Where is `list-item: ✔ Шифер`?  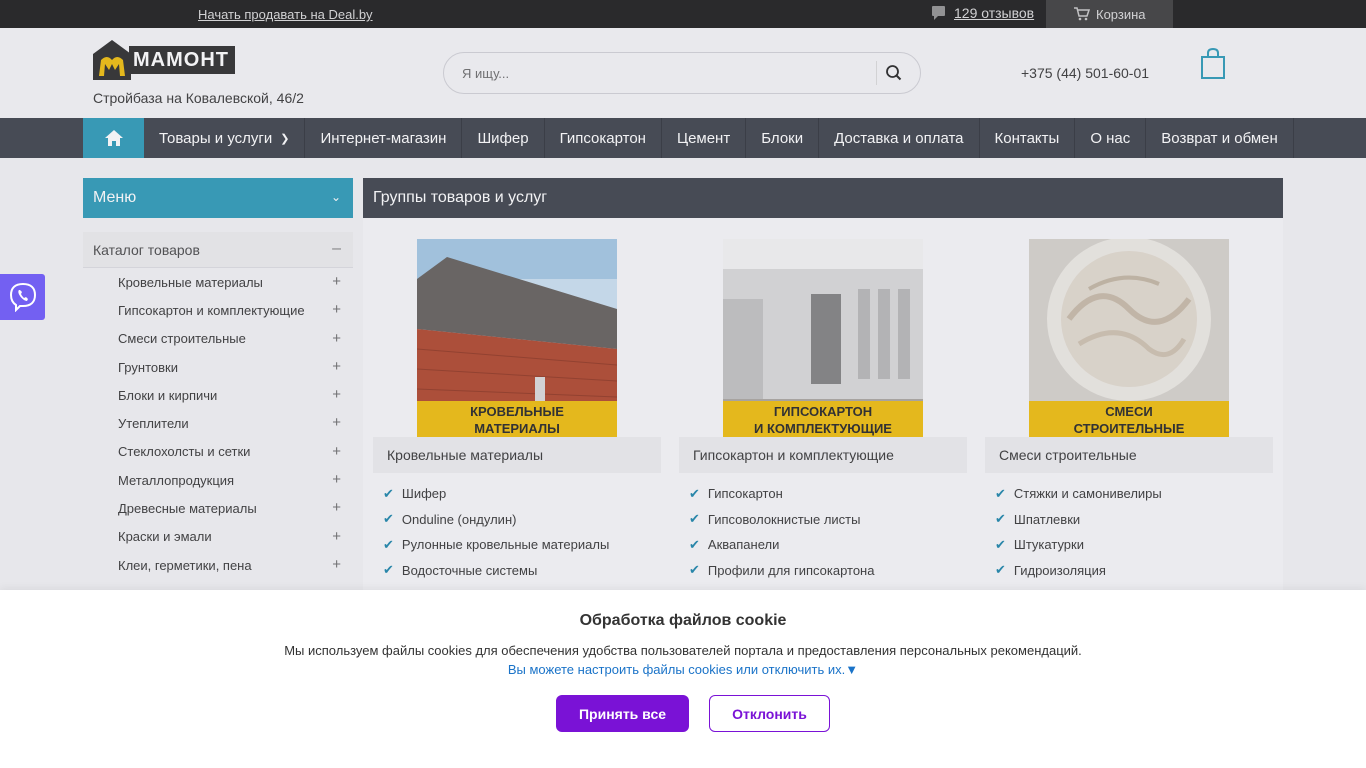
list-item: ✔ Шифер is located at coordinates (522, 494).